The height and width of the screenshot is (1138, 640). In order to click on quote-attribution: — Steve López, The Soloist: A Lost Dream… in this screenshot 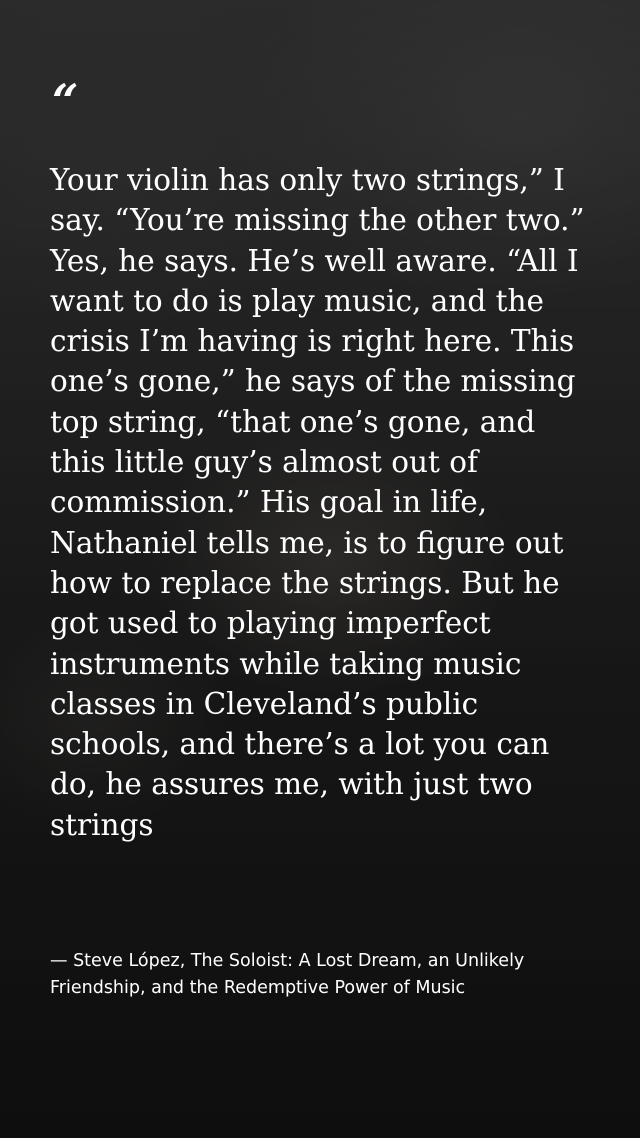, I will do `click(287, 974)`.